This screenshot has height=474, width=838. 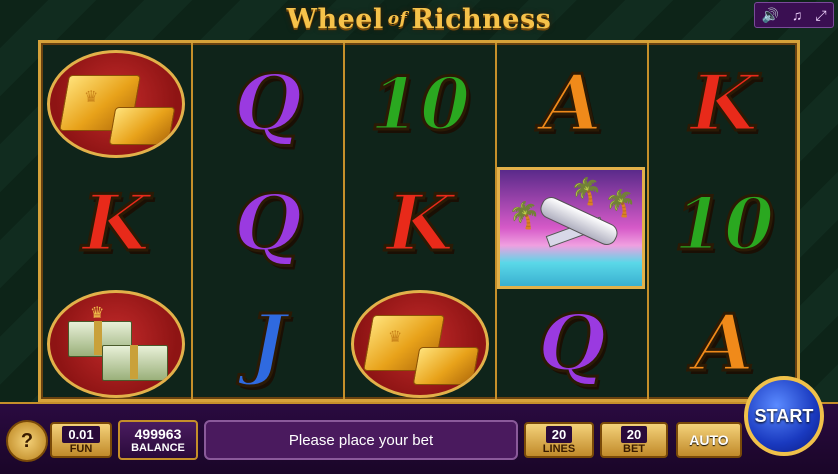 I want to click on coin-value: 0.01, so click(x=81, y=434).